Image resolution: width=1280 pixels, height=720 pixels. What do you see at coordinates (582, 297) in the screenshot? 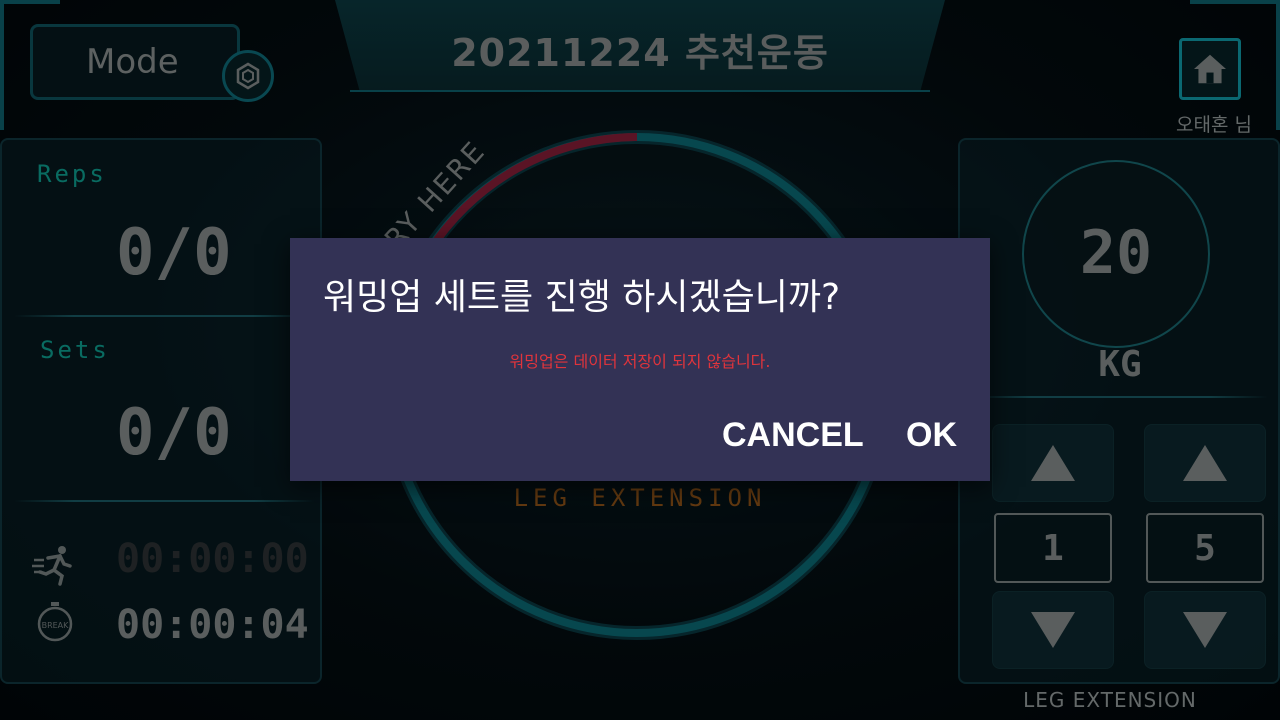
I see `dialog-title: 워밍업 세트를 진행 하시겠습니까?` at bounding box center [582, 297].